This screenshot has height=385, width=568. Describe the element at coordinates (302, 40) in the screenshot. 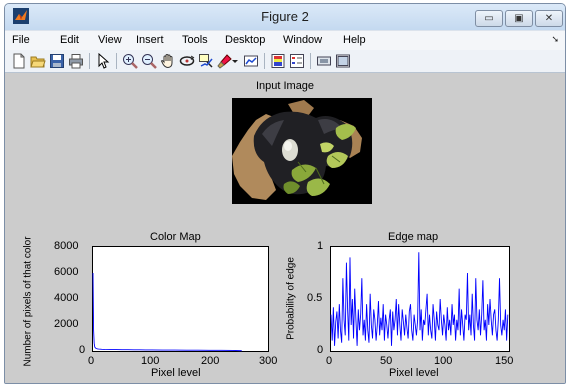

I see `menu-window: Window` at that location.